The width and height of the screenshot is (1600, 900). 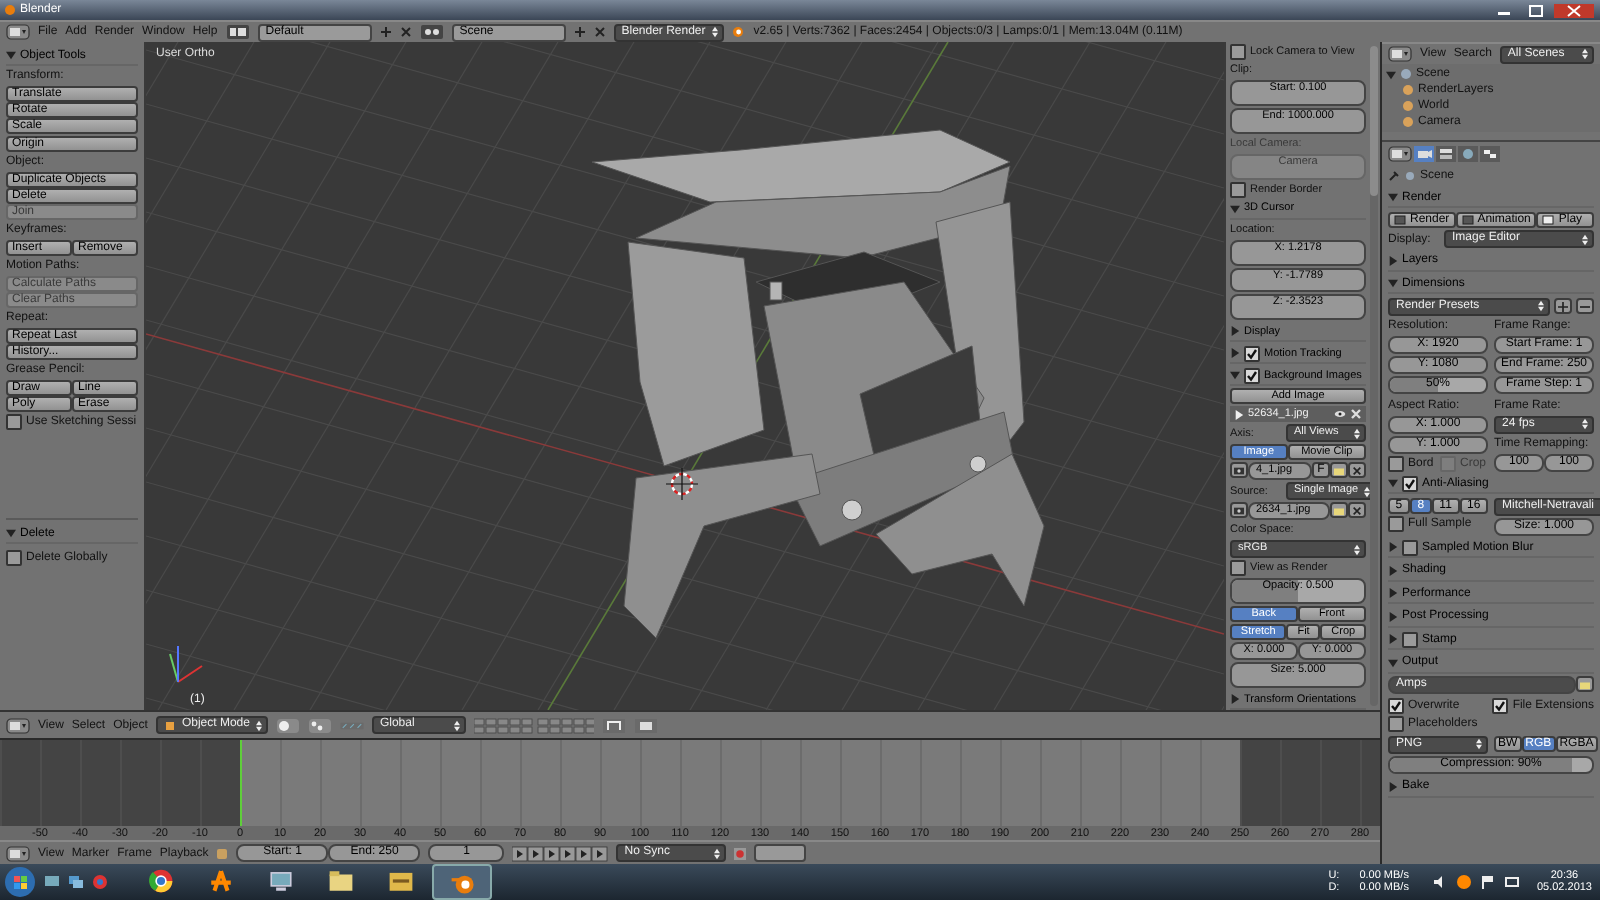 I want to click on desktop-icon, so click(x=52, y=882).